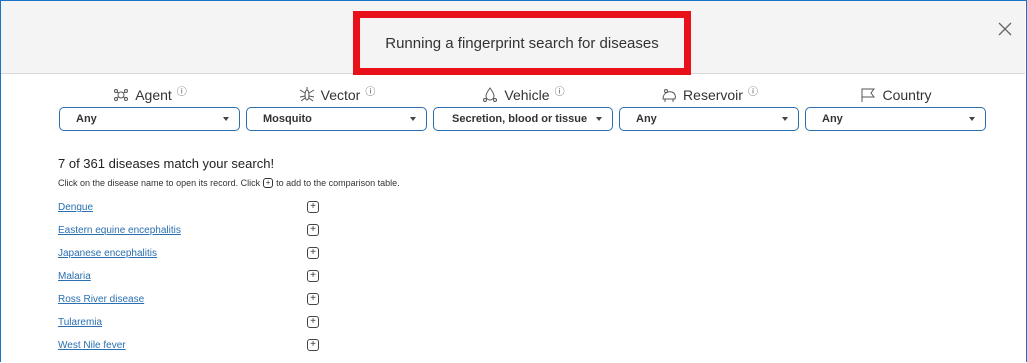  I want to click on list-item: Tularemia +, so click(208, 326).